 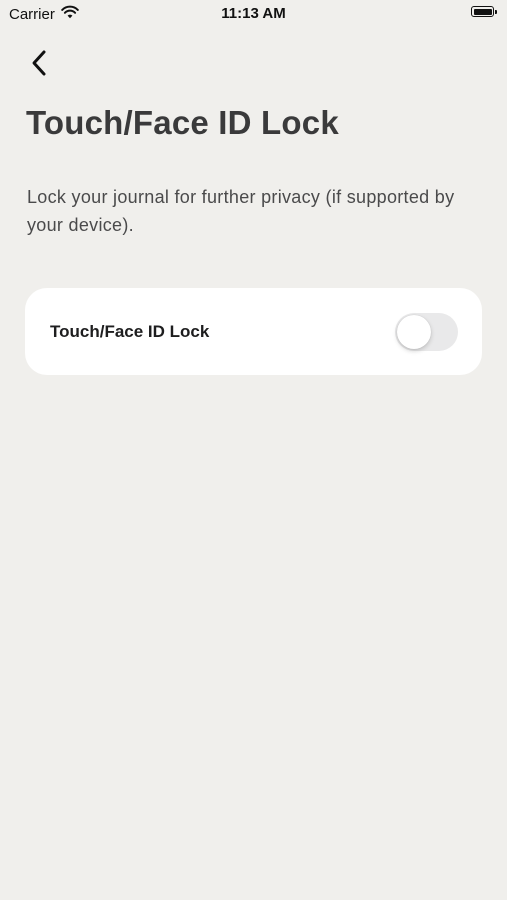 I want to click on battery-icon, so click(x=484, y=11).